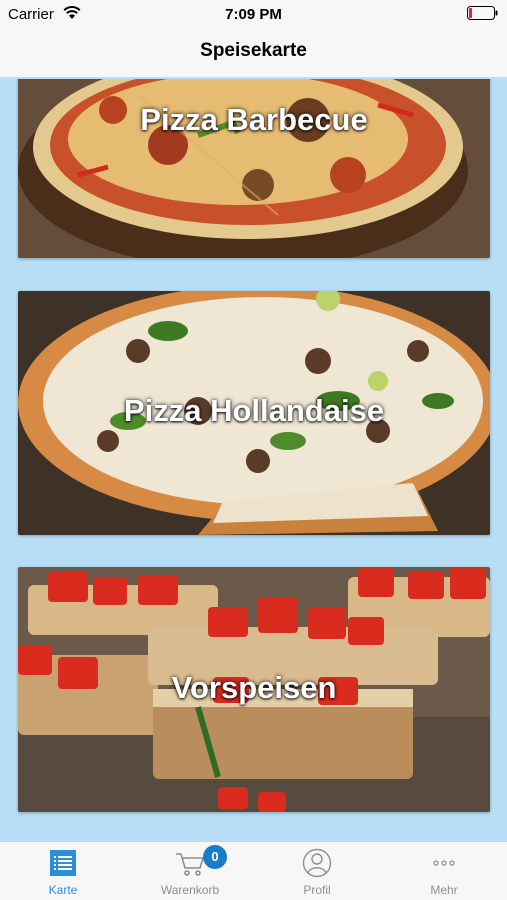 The height and width of the screenshot is (900, 507). What do you see at coordinates (253, 50) in the screenshot?
I see `page-title: Speisekarte` at bounding box center [253, 50].